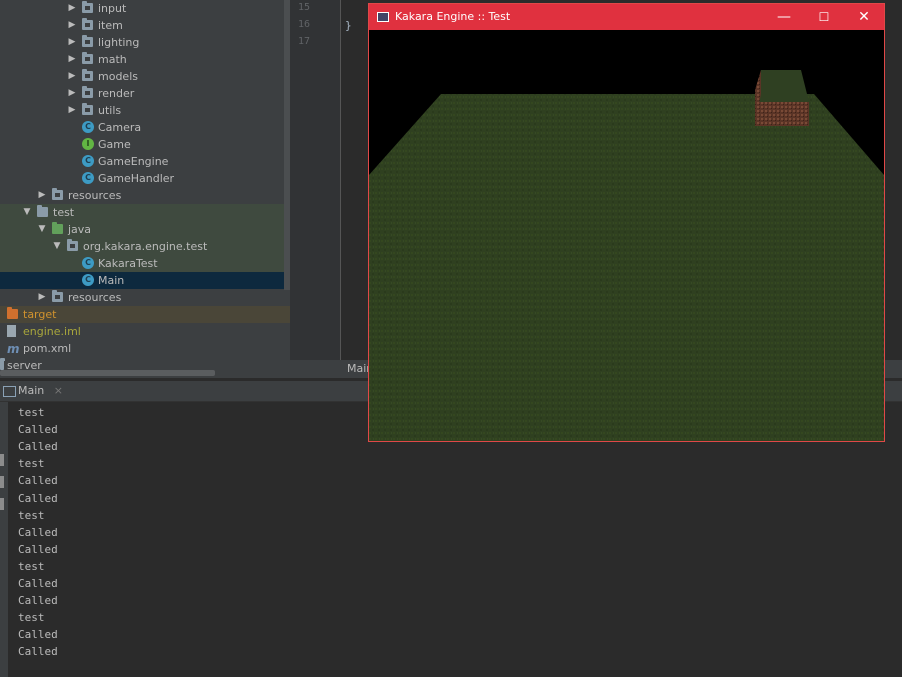 The image size is (902, 677). What do you see at coordinates (626, 17) in the screenshot?
I see `game-window-titlebar: Kakara Engine :: Test — ☐ ✕` at bounding box center [626, 17].